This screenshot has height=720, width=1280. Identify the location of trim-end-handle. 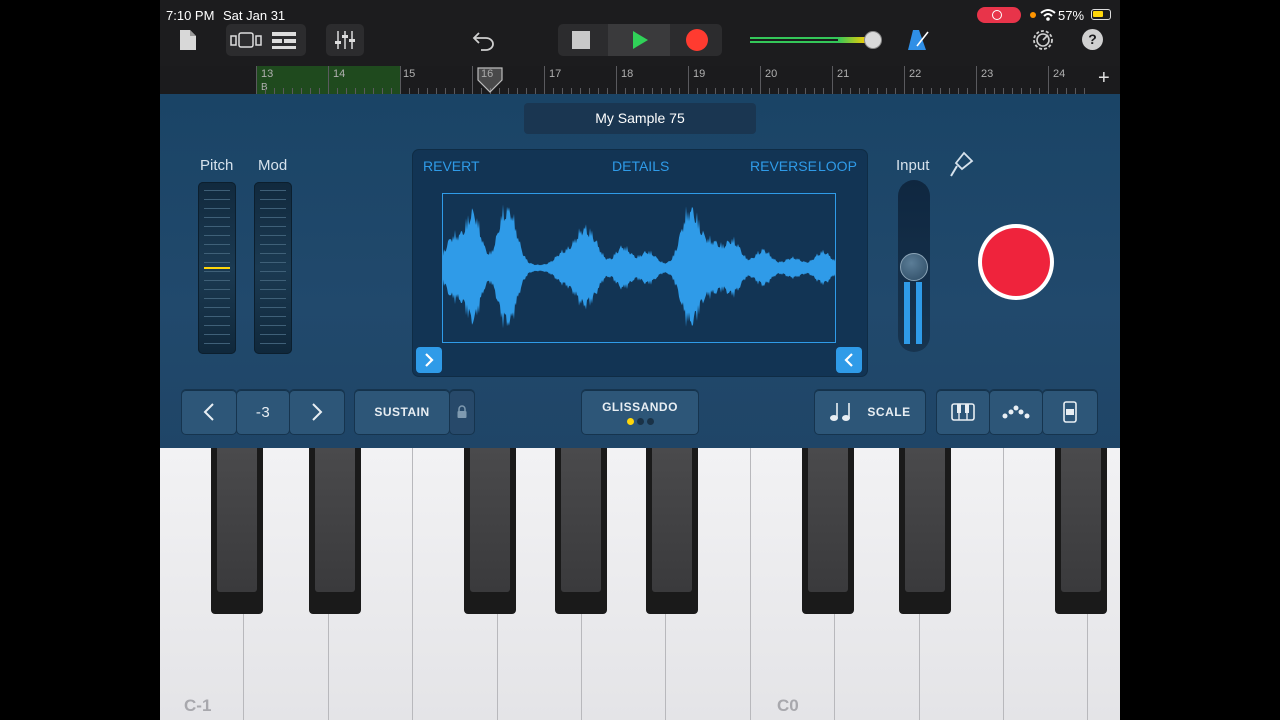
(849, 360).